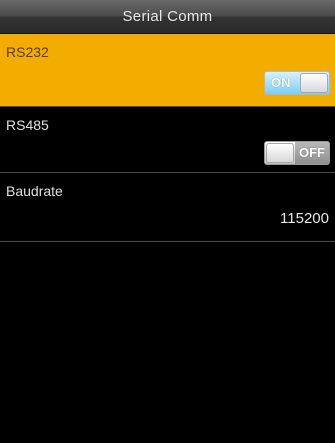 The width and height of the screenshot is (335, 443). Describe the element at coordinates (34, 191) in the screenshot. I see `setting-label-baudrate: Baudrate` at that location.